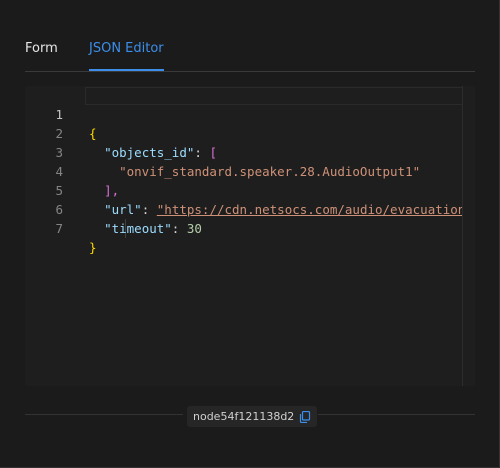  I want to click on code-text: "timeout": 30, so click(153, 228).